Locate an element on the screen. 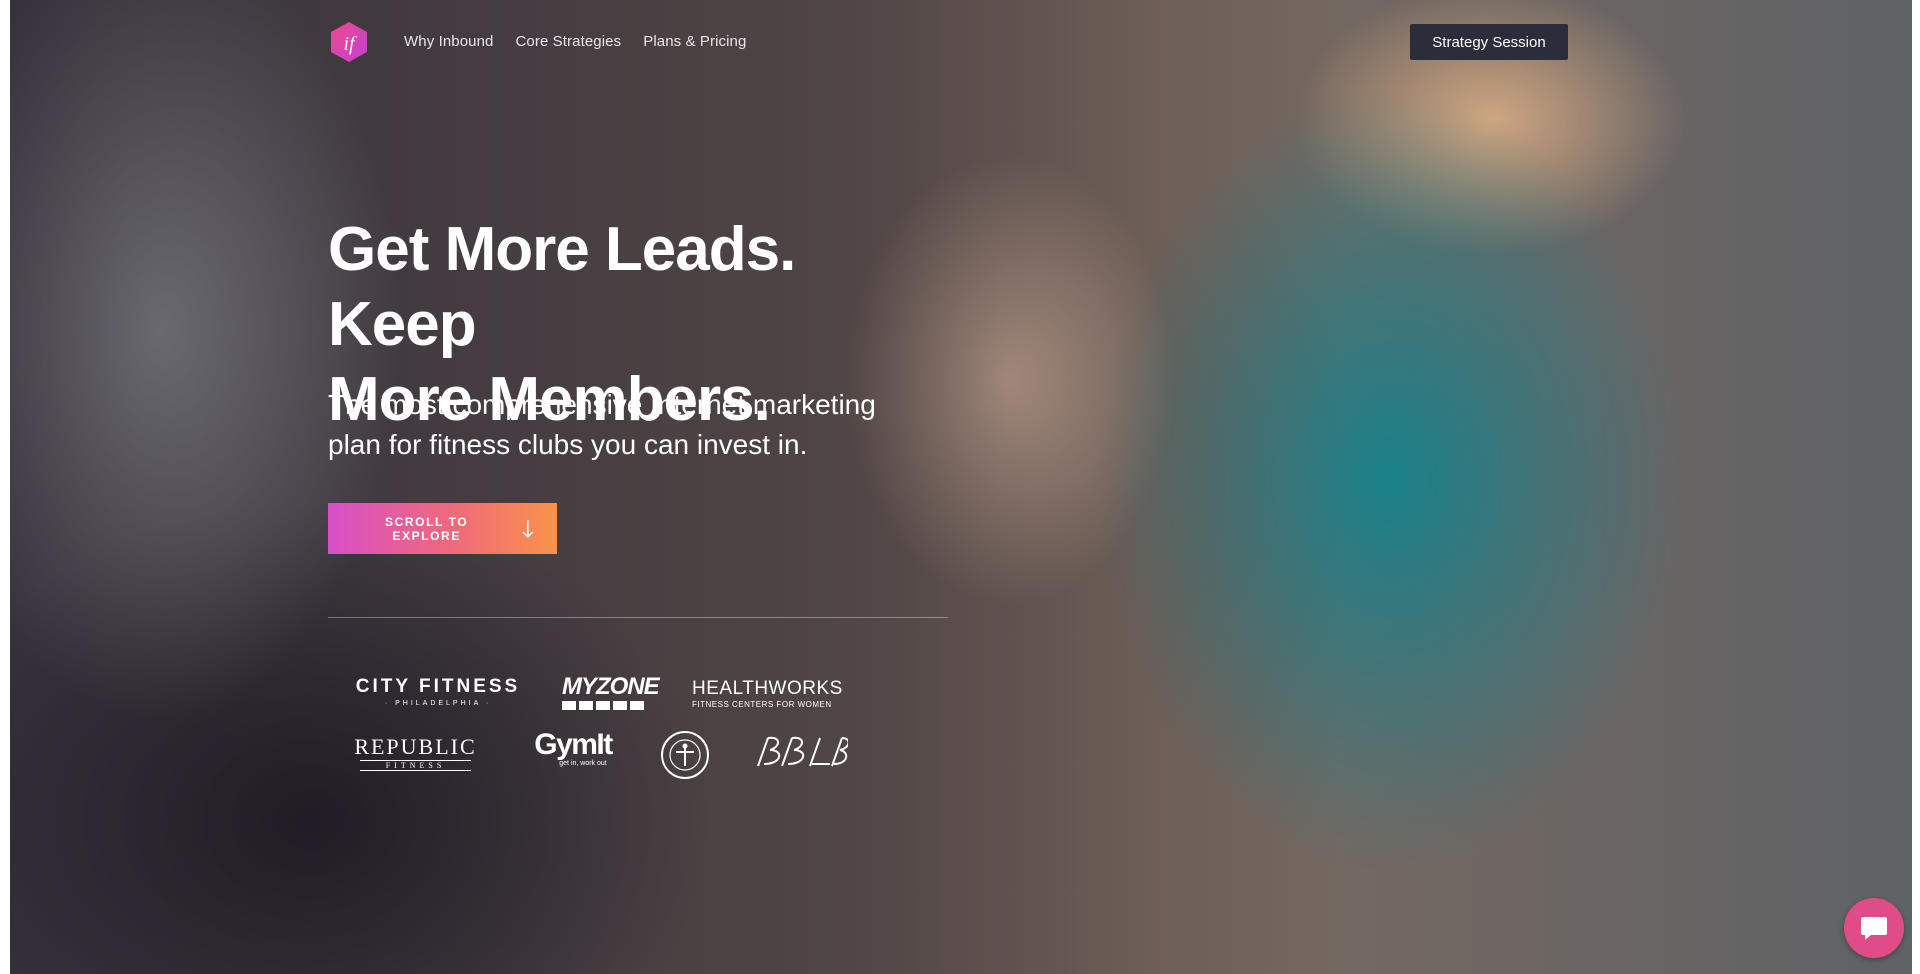  healthworks-name: HEALTHWORKS is located at coordinates (767, 688).